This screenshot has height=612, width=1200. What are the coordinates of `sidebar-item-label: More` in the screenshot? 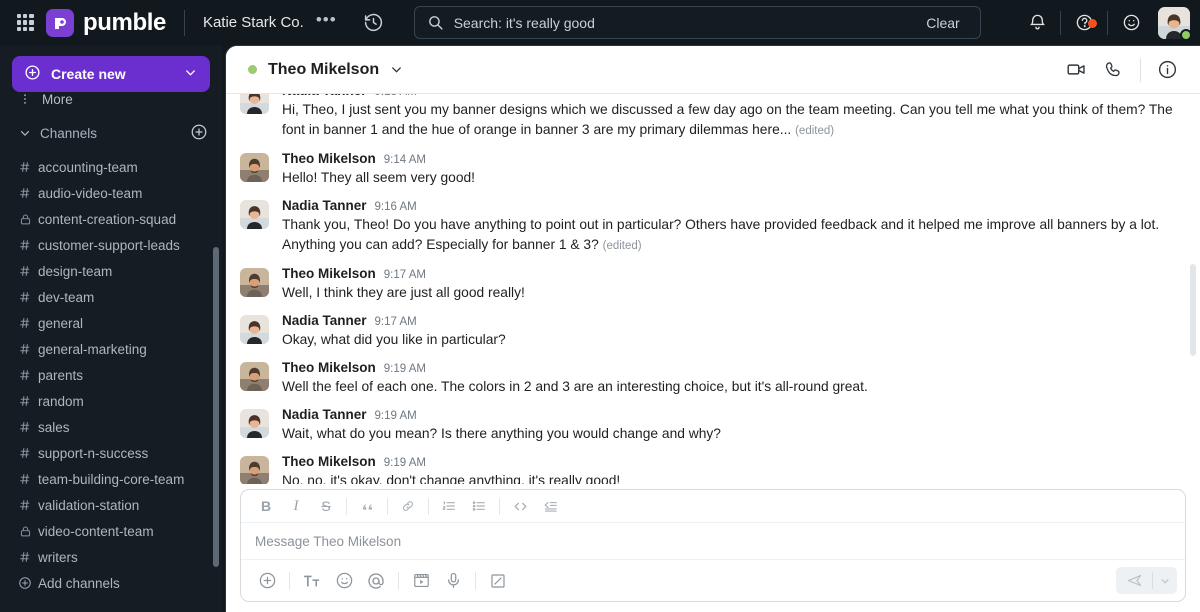 It's located at (57, 99).